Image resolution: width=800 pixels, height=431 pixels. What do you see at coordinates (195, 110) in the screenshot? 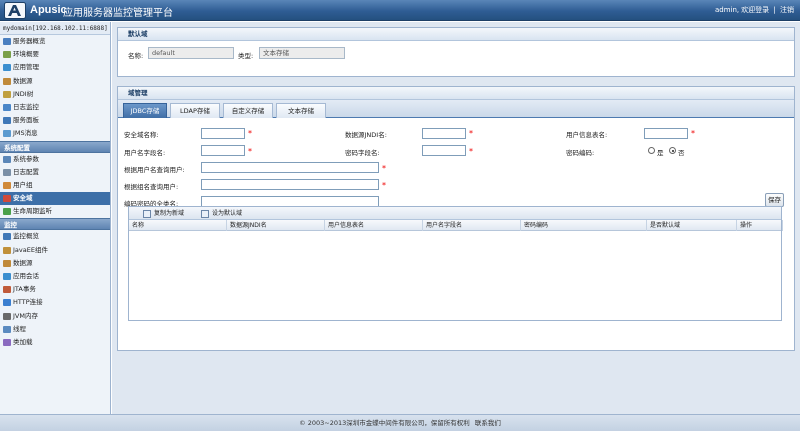
I see `tab-ldap: LDAP存储` at bounding box center [195, 110].